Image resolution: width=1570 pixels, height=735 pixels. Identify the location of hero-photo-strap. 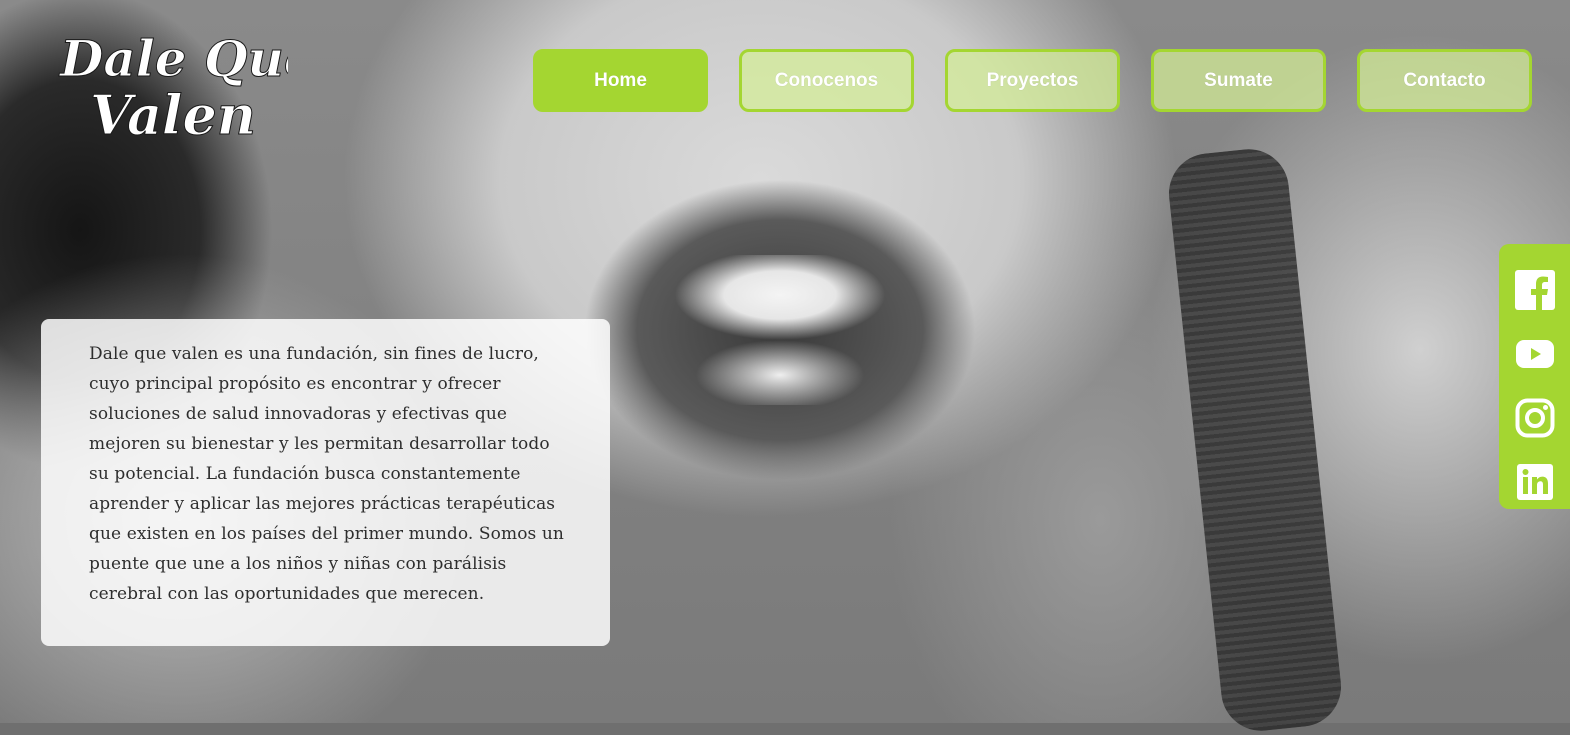
(1255, 440).